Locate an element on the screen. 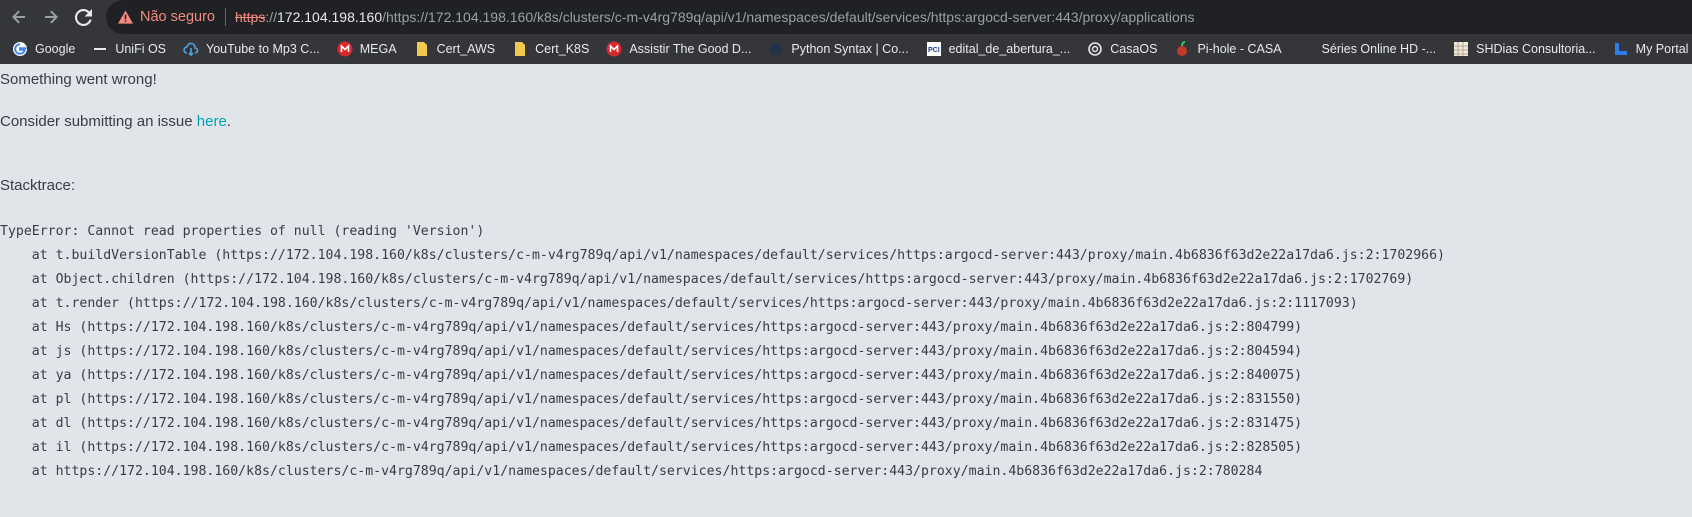 This screenshot has width=1692, height=517. issue-link: here is located at coordinates (212, 121).